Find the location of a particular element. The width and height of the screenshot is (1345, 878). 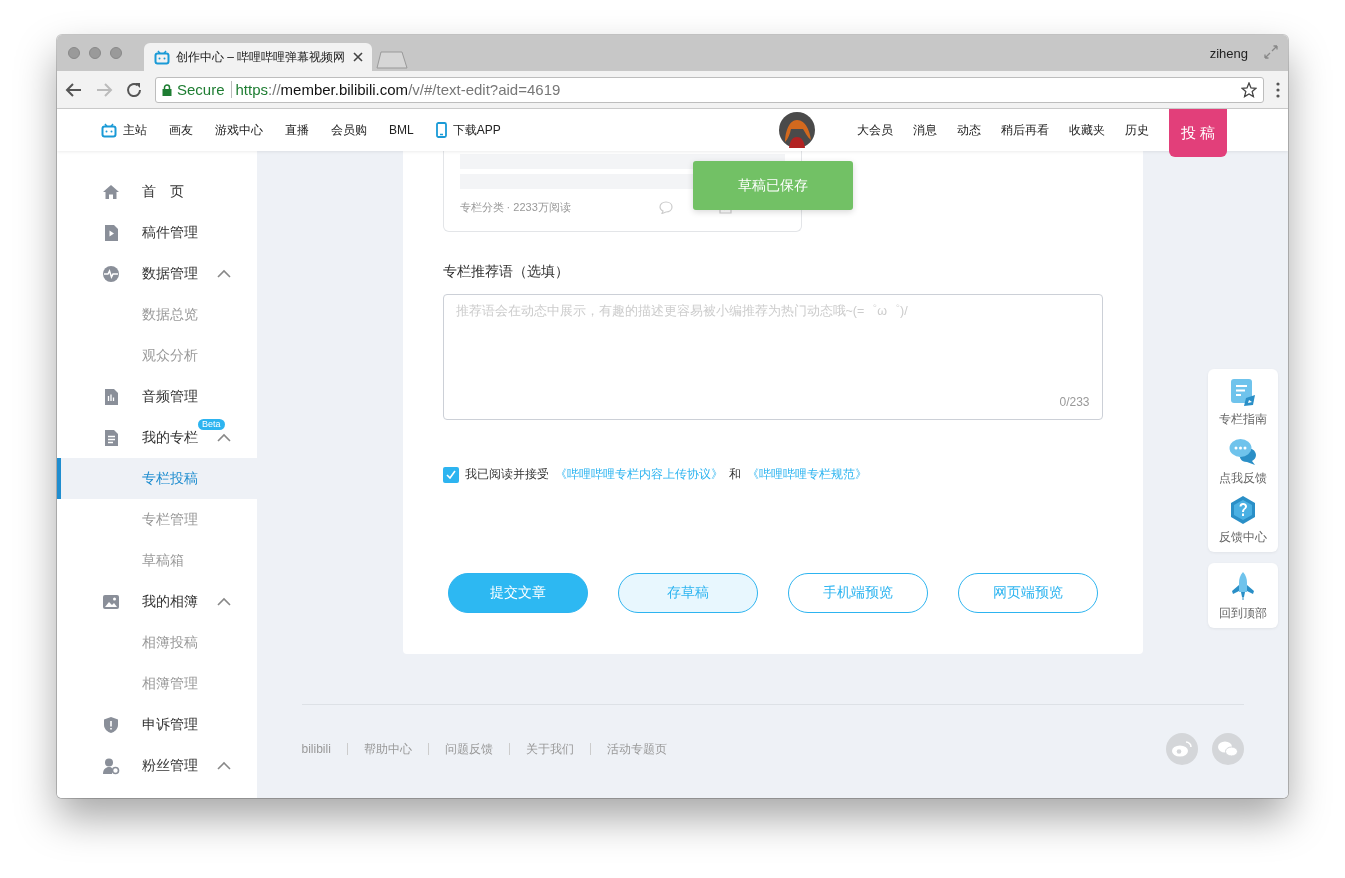

nav-link: 主站 is located at coordinates (124, 130).